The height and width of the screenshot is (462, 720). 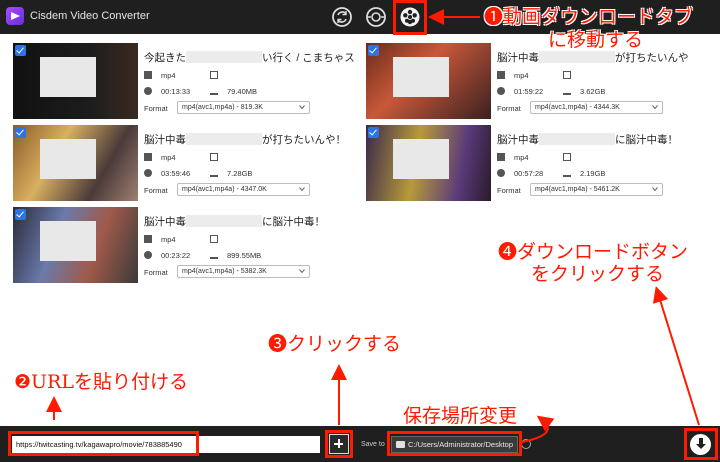 I want to click on app-title: Cisdem Video Converter, so click(x=90, y=16).